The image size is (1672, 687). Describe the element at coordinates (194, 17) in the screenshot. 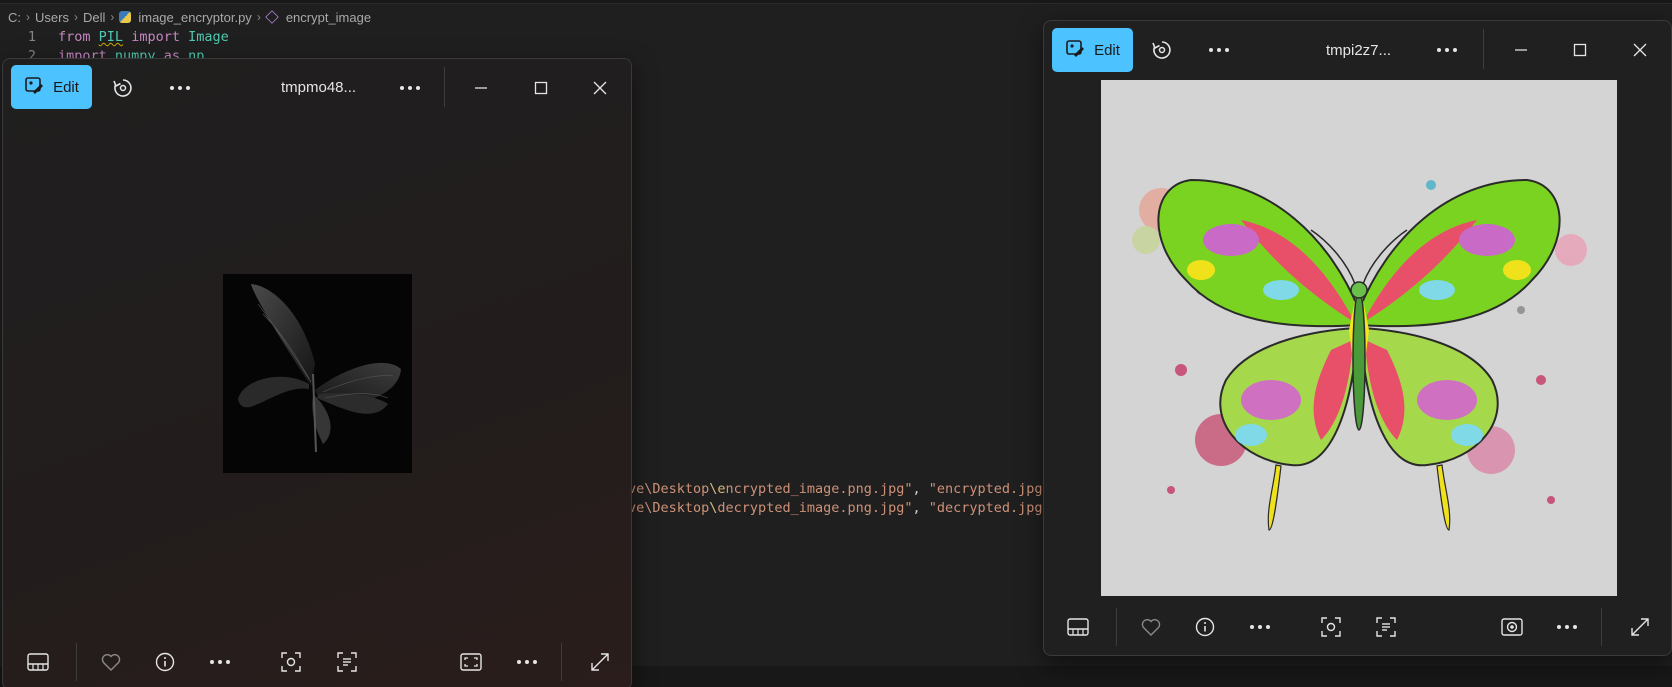

I see `breadcrumb-file: image_encryptor.py` at that location.